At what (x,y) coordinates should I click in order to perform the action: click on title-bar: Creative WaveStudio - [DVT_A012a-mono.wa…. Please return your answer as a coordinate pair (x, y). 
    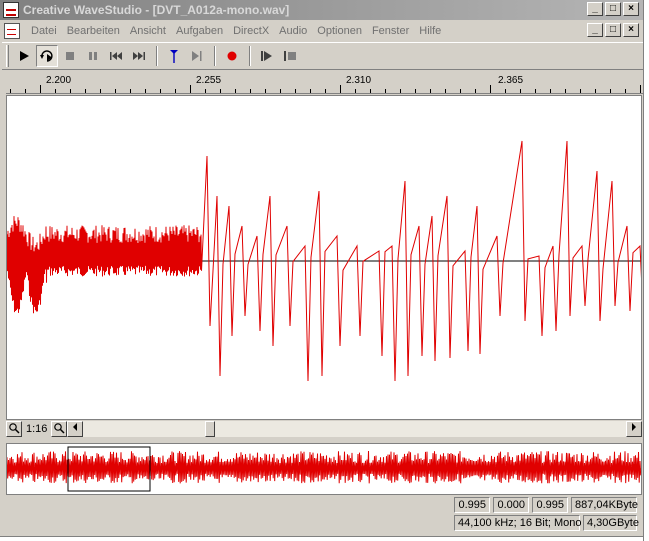
    Looking at the image, I should click on (321, 10).